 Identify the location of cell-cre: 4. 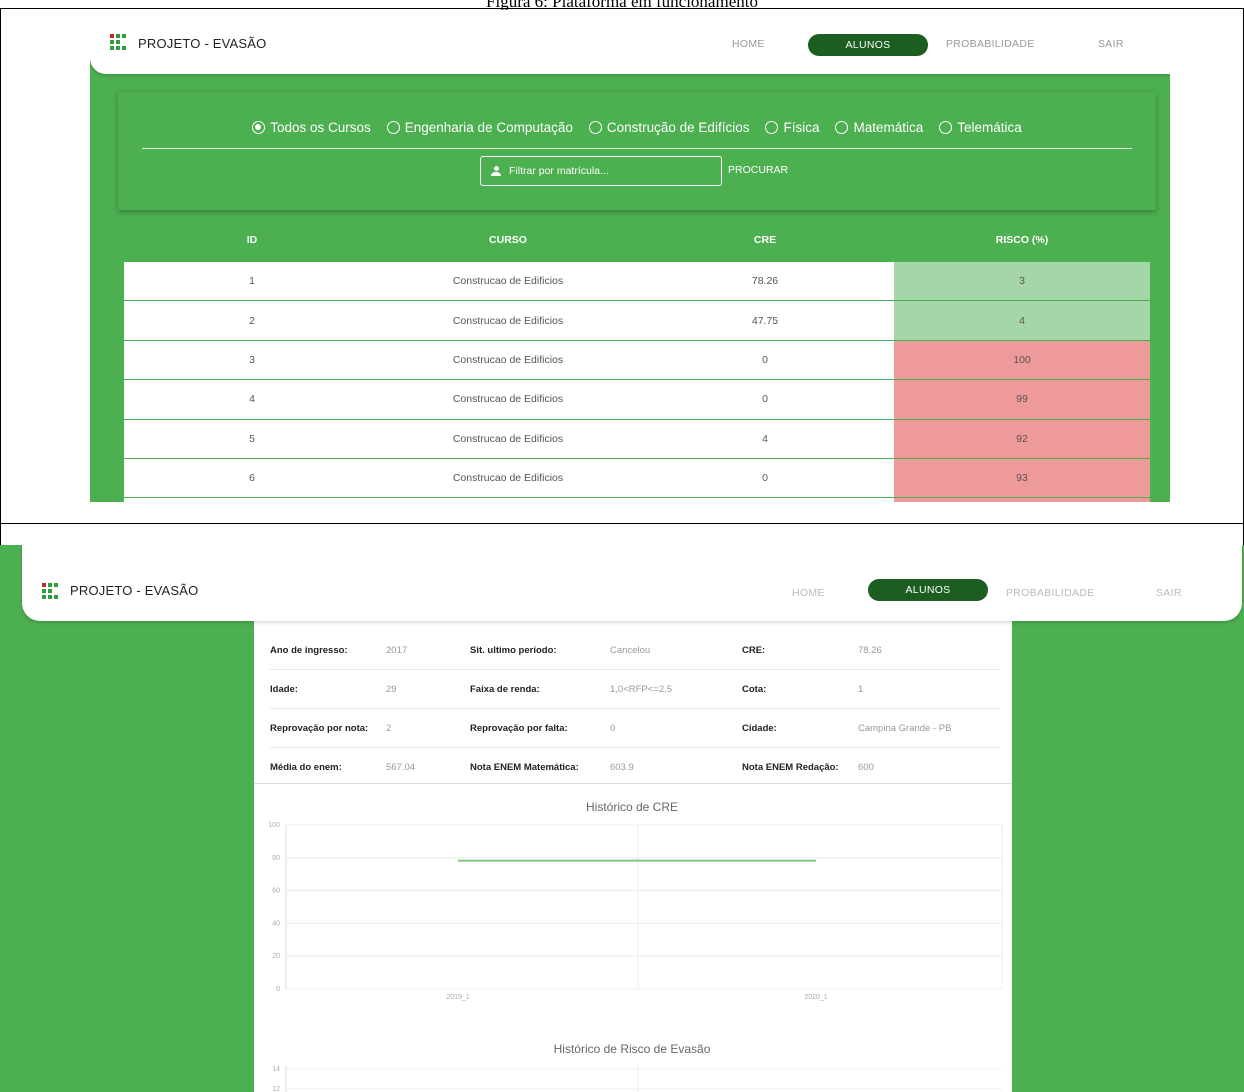
(765, 438).